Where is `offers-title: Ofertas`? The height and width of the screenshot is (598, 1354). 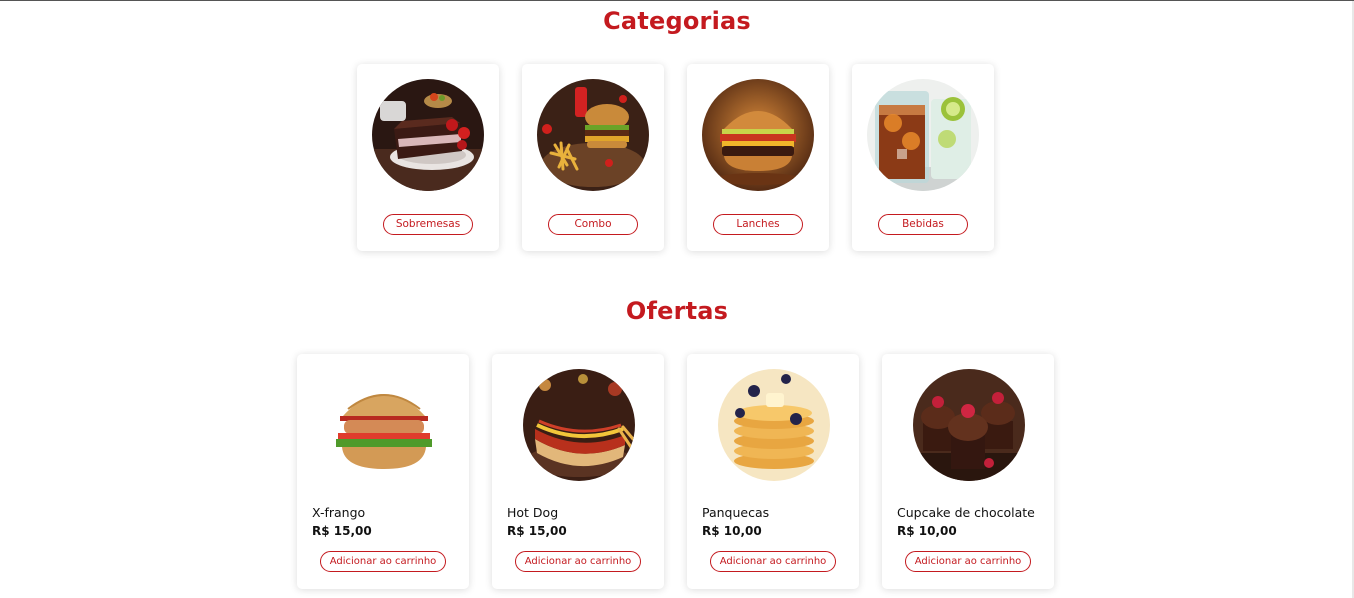
offers-title: Ofertas is located at coordinates (677, 311).